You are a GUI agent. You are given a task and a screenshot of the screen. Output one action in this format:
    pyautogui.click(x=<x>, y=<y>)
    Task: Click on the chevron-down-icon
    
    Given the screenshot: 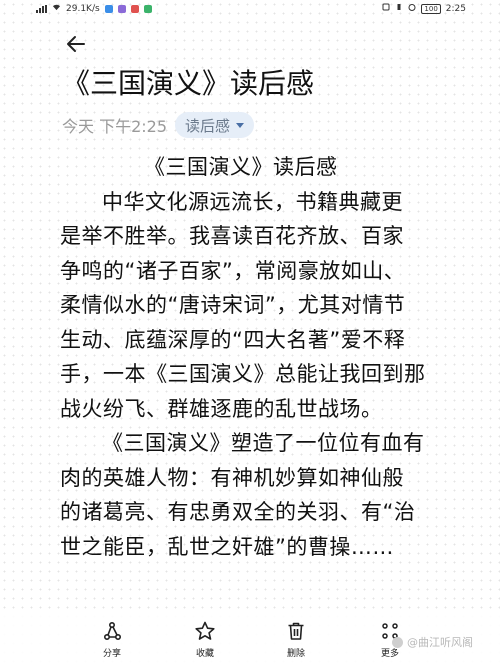 What is the action you would take?
    pyautogui.click(x=240, y=125)
    